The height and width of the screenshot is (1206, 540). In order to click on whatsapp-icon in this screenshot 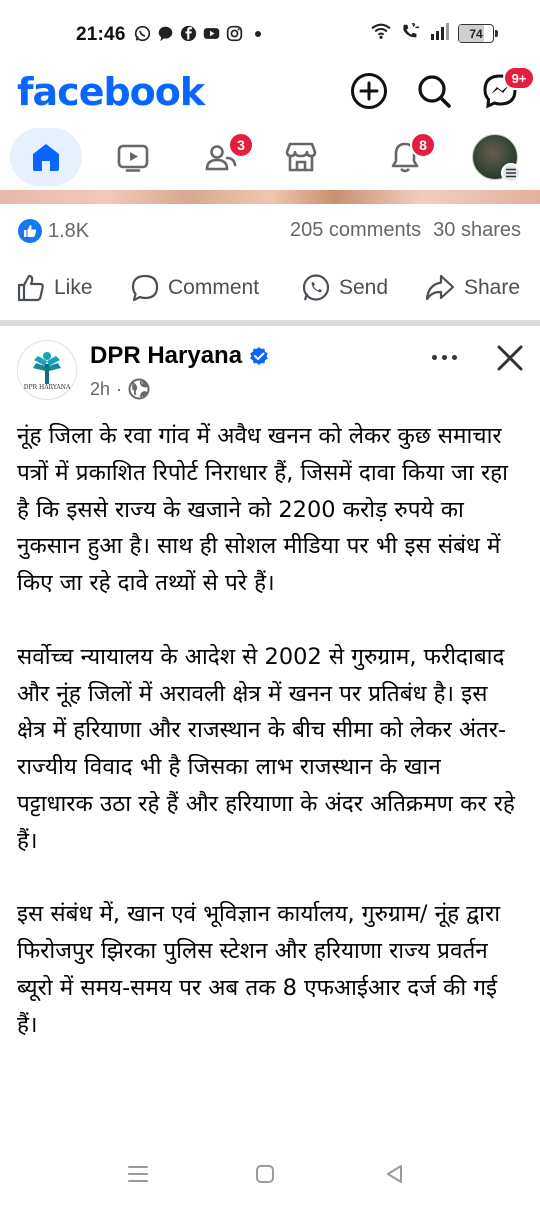, I will do `click(142, 33)`.